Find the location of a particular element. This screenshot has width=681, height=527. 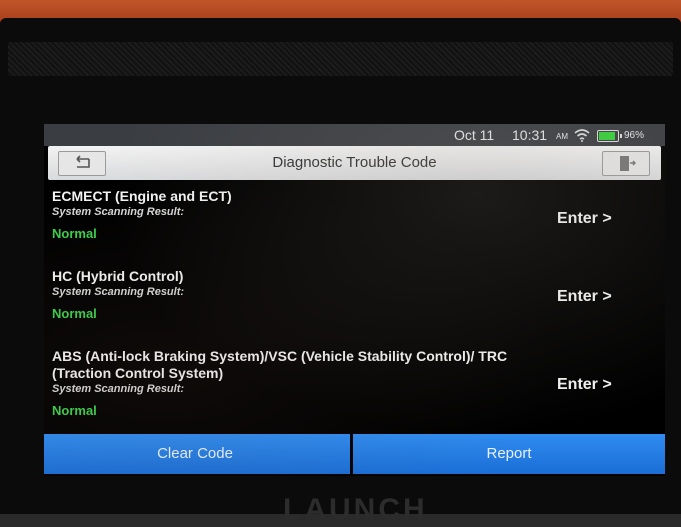

battery-percent: 96% is located at coordinates (634, 135).